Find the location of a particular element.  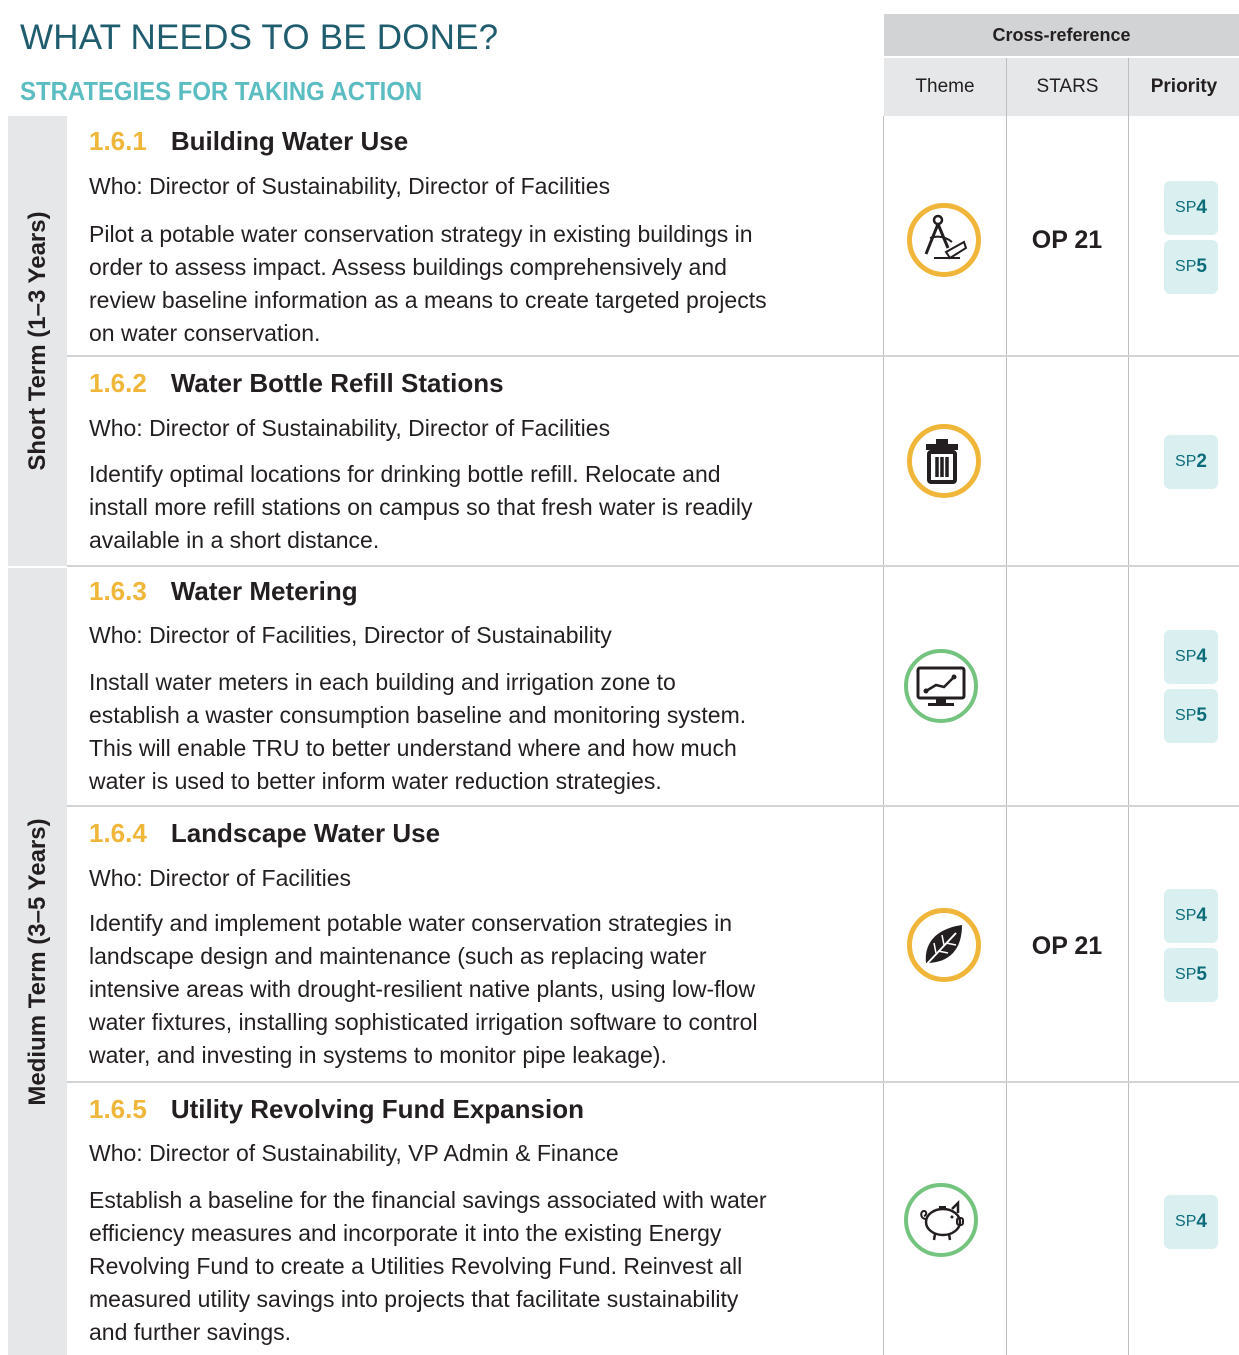

monitor-chart-icon is located at coordinates (941, 686).